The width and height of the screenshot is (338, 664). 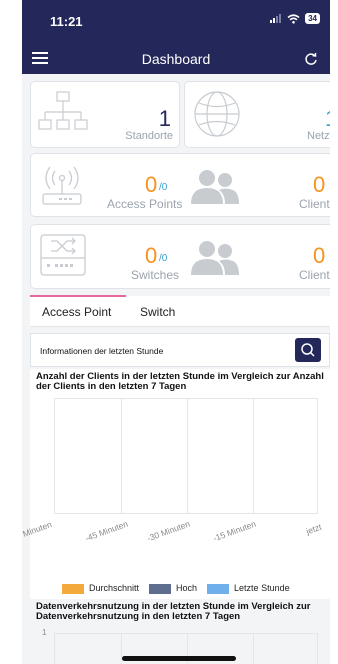 What do you see at coordinates (63, 110) in the screenshot?
I see `network-topology-icon` at bounding box center [63, 110].